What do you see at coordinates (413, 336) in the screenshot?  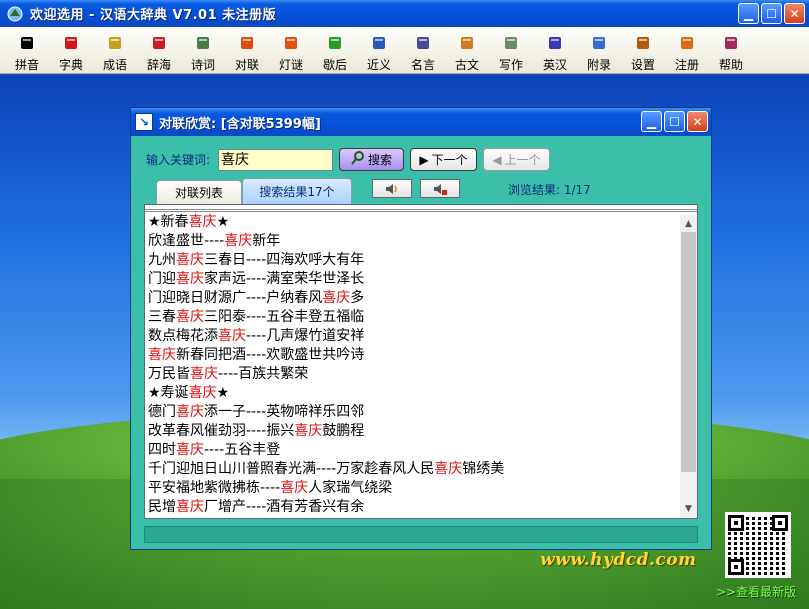 I see `result-item: 数点梅花添喜庆----几声爆竹道安祥` at bounding box center [413, 336].